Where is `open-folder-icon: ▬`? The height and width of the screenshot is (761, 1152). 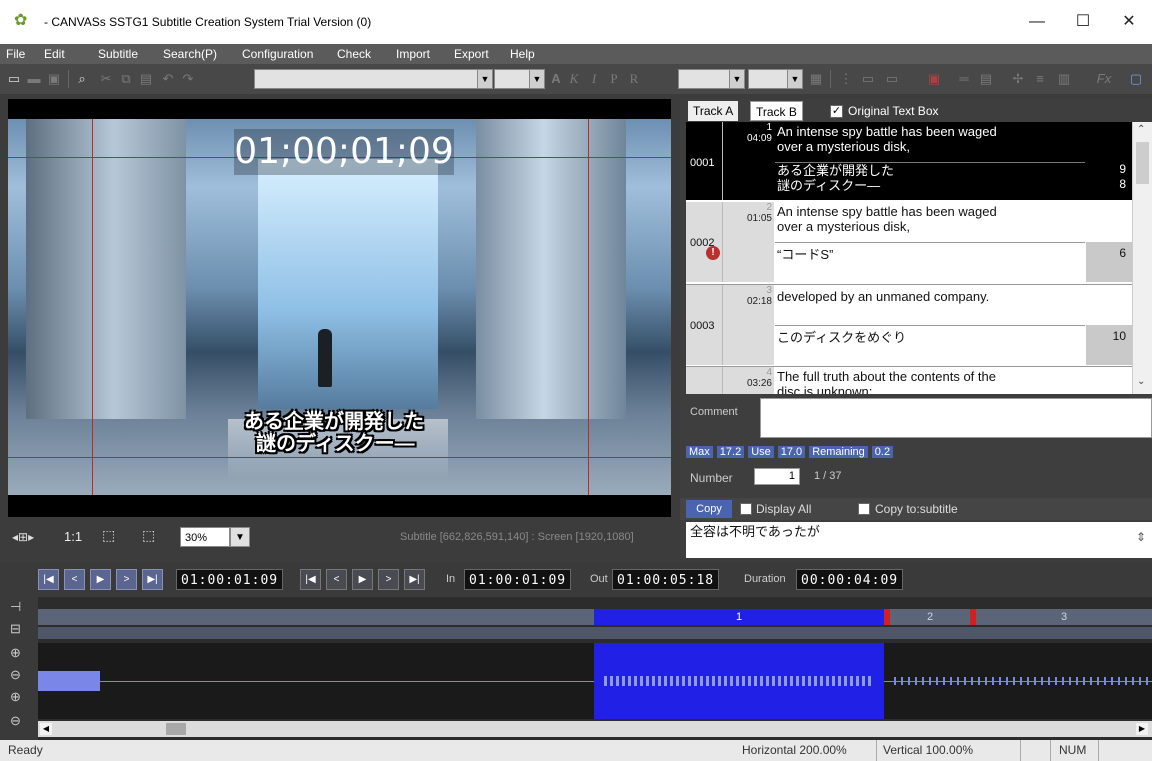
open-folder-icon: ▬ is located at coordinates (34, 79).